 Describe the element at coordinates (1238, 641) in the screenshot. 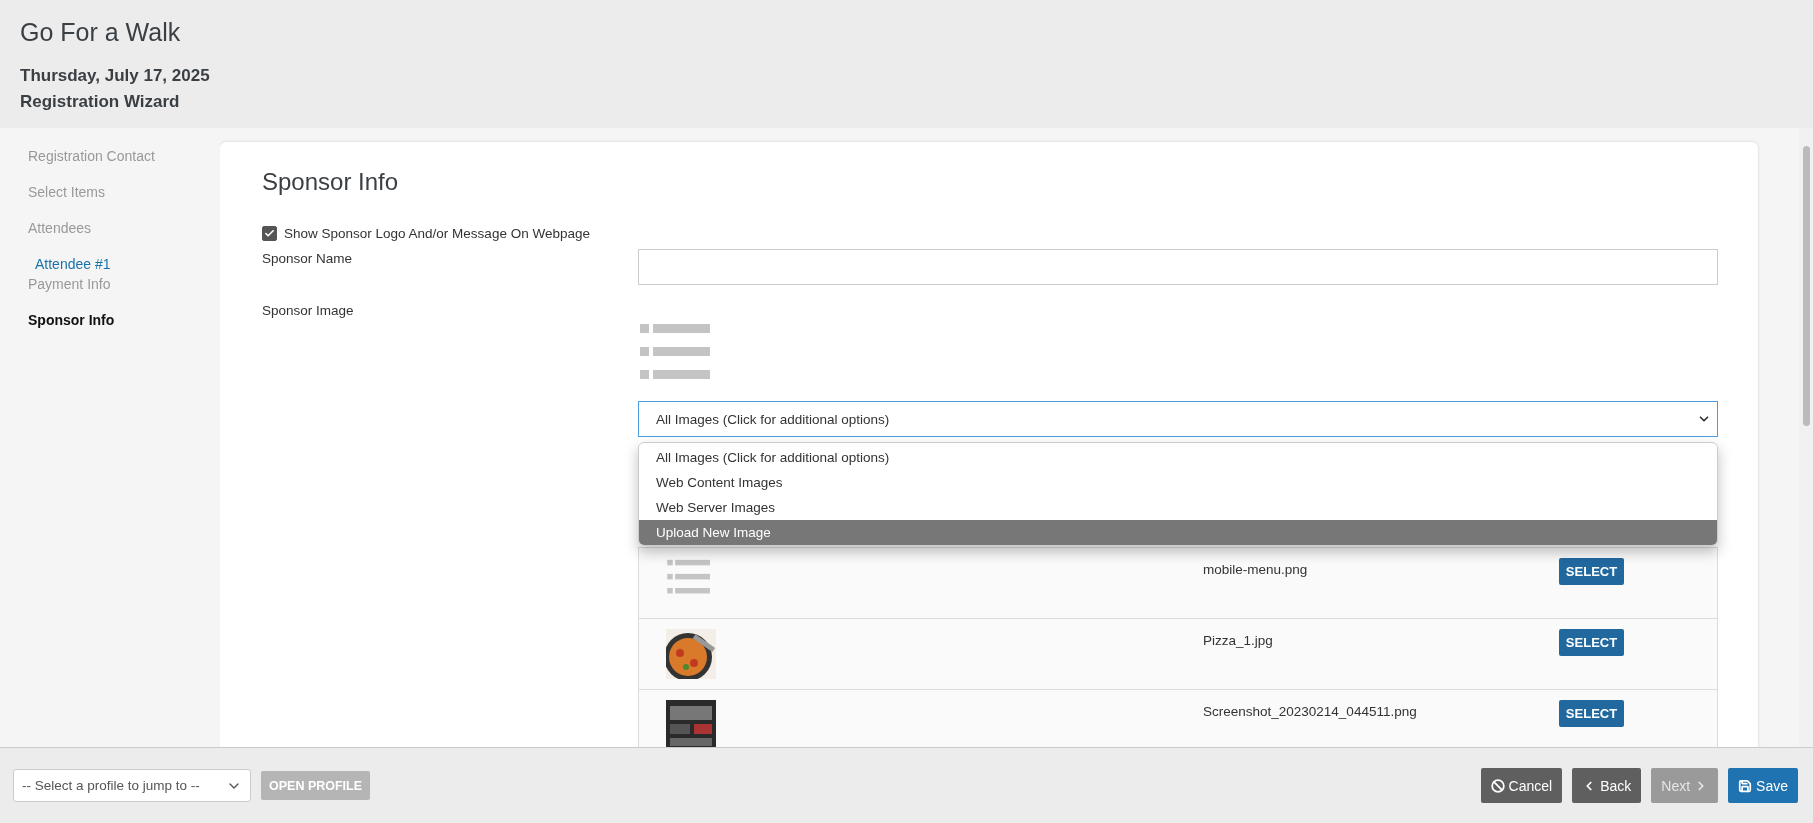

I see `file-name: Pizza_1.jpg` at that location.